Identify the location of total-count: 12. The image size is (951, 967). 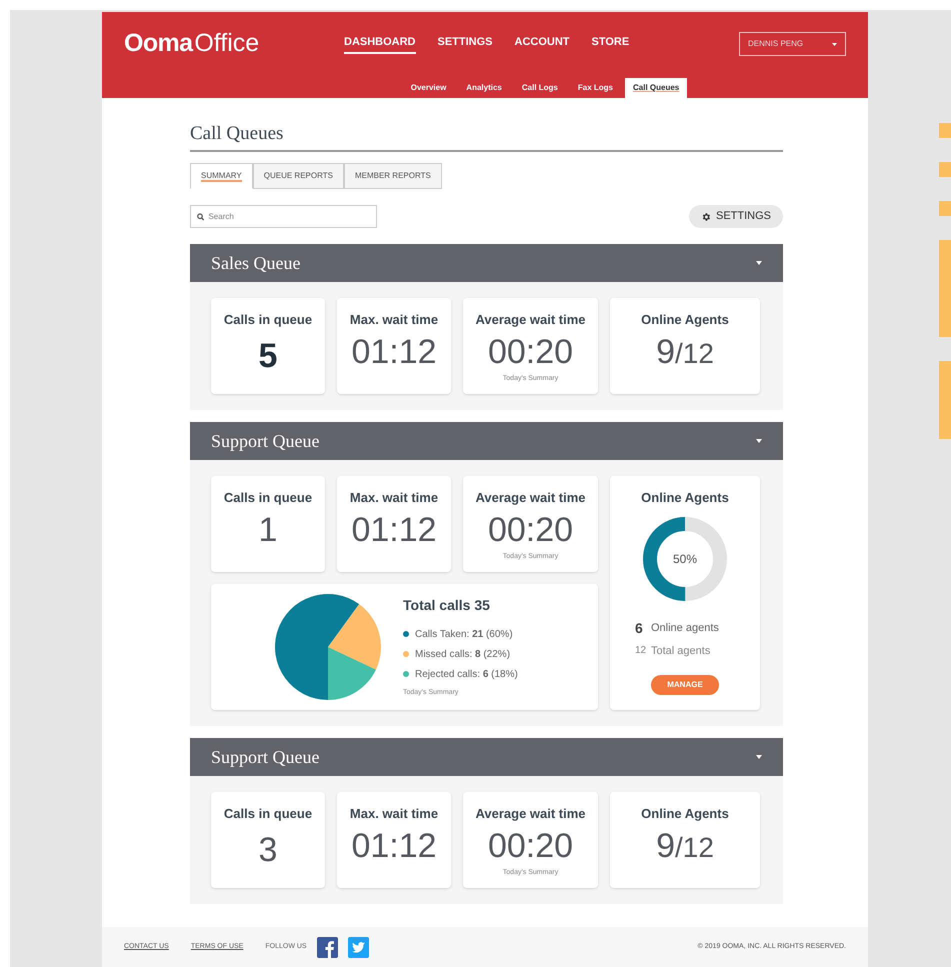
(639, 651).